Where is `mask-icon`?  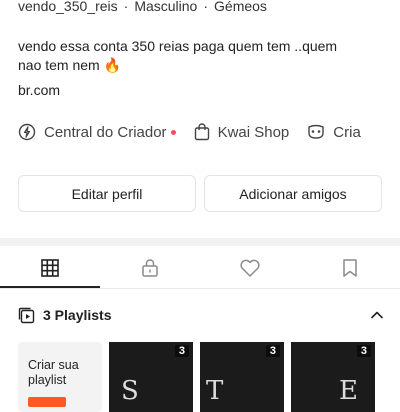 mask-icon is located at coordinates (316, 131).